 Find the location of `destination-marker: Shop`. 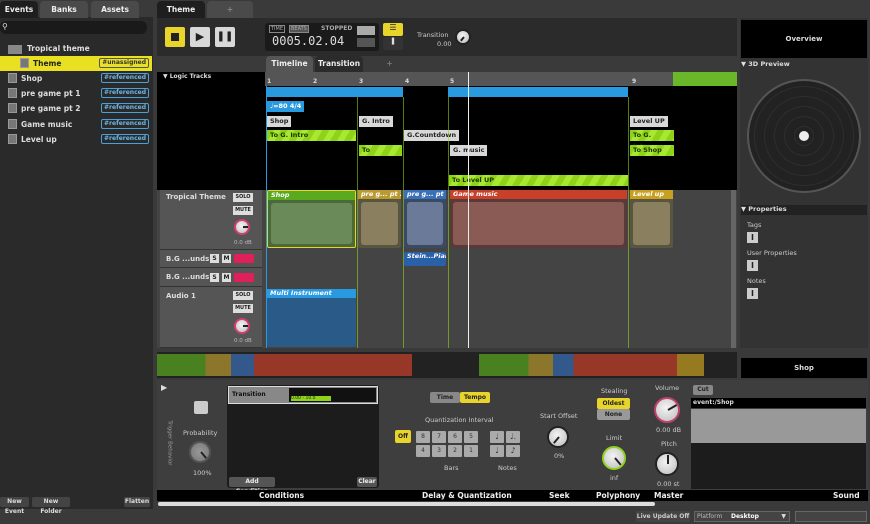

destination-marker: Shop is located at coordinates (279, 121).